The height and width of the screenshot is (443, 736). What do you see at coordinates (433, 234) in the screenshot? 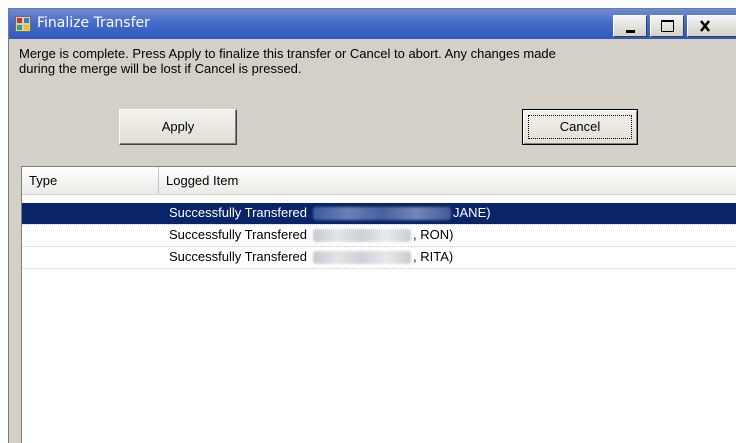
I see `row-item-suffix: , RON)` at bounding box center [433, 234].